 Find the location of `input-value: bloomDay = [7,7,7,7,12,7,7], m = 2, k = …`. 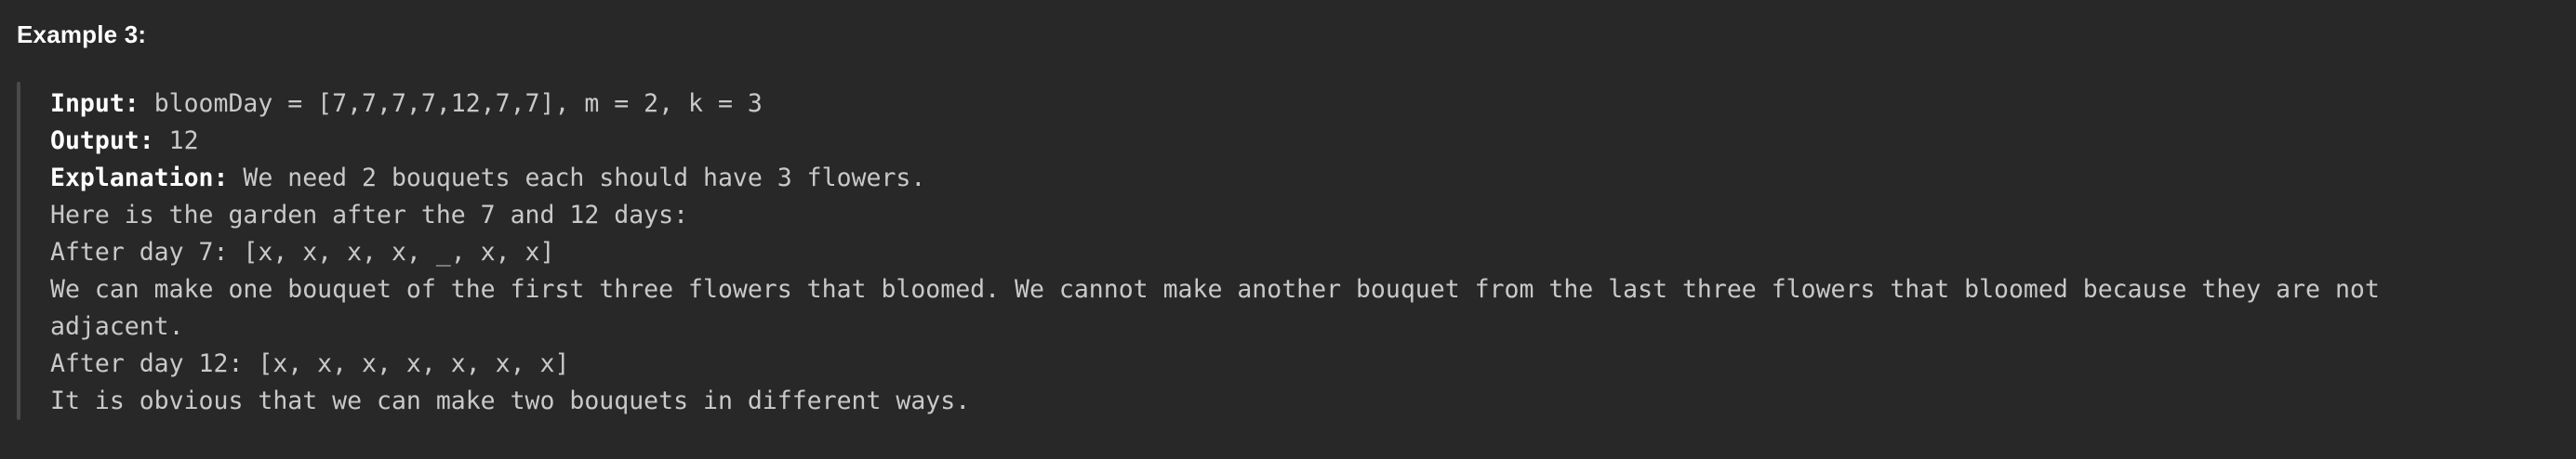

input-value: bloomDay = [7,7,7,7,12,7,7], m = 2, k = … is located at coordinates (451, 103).